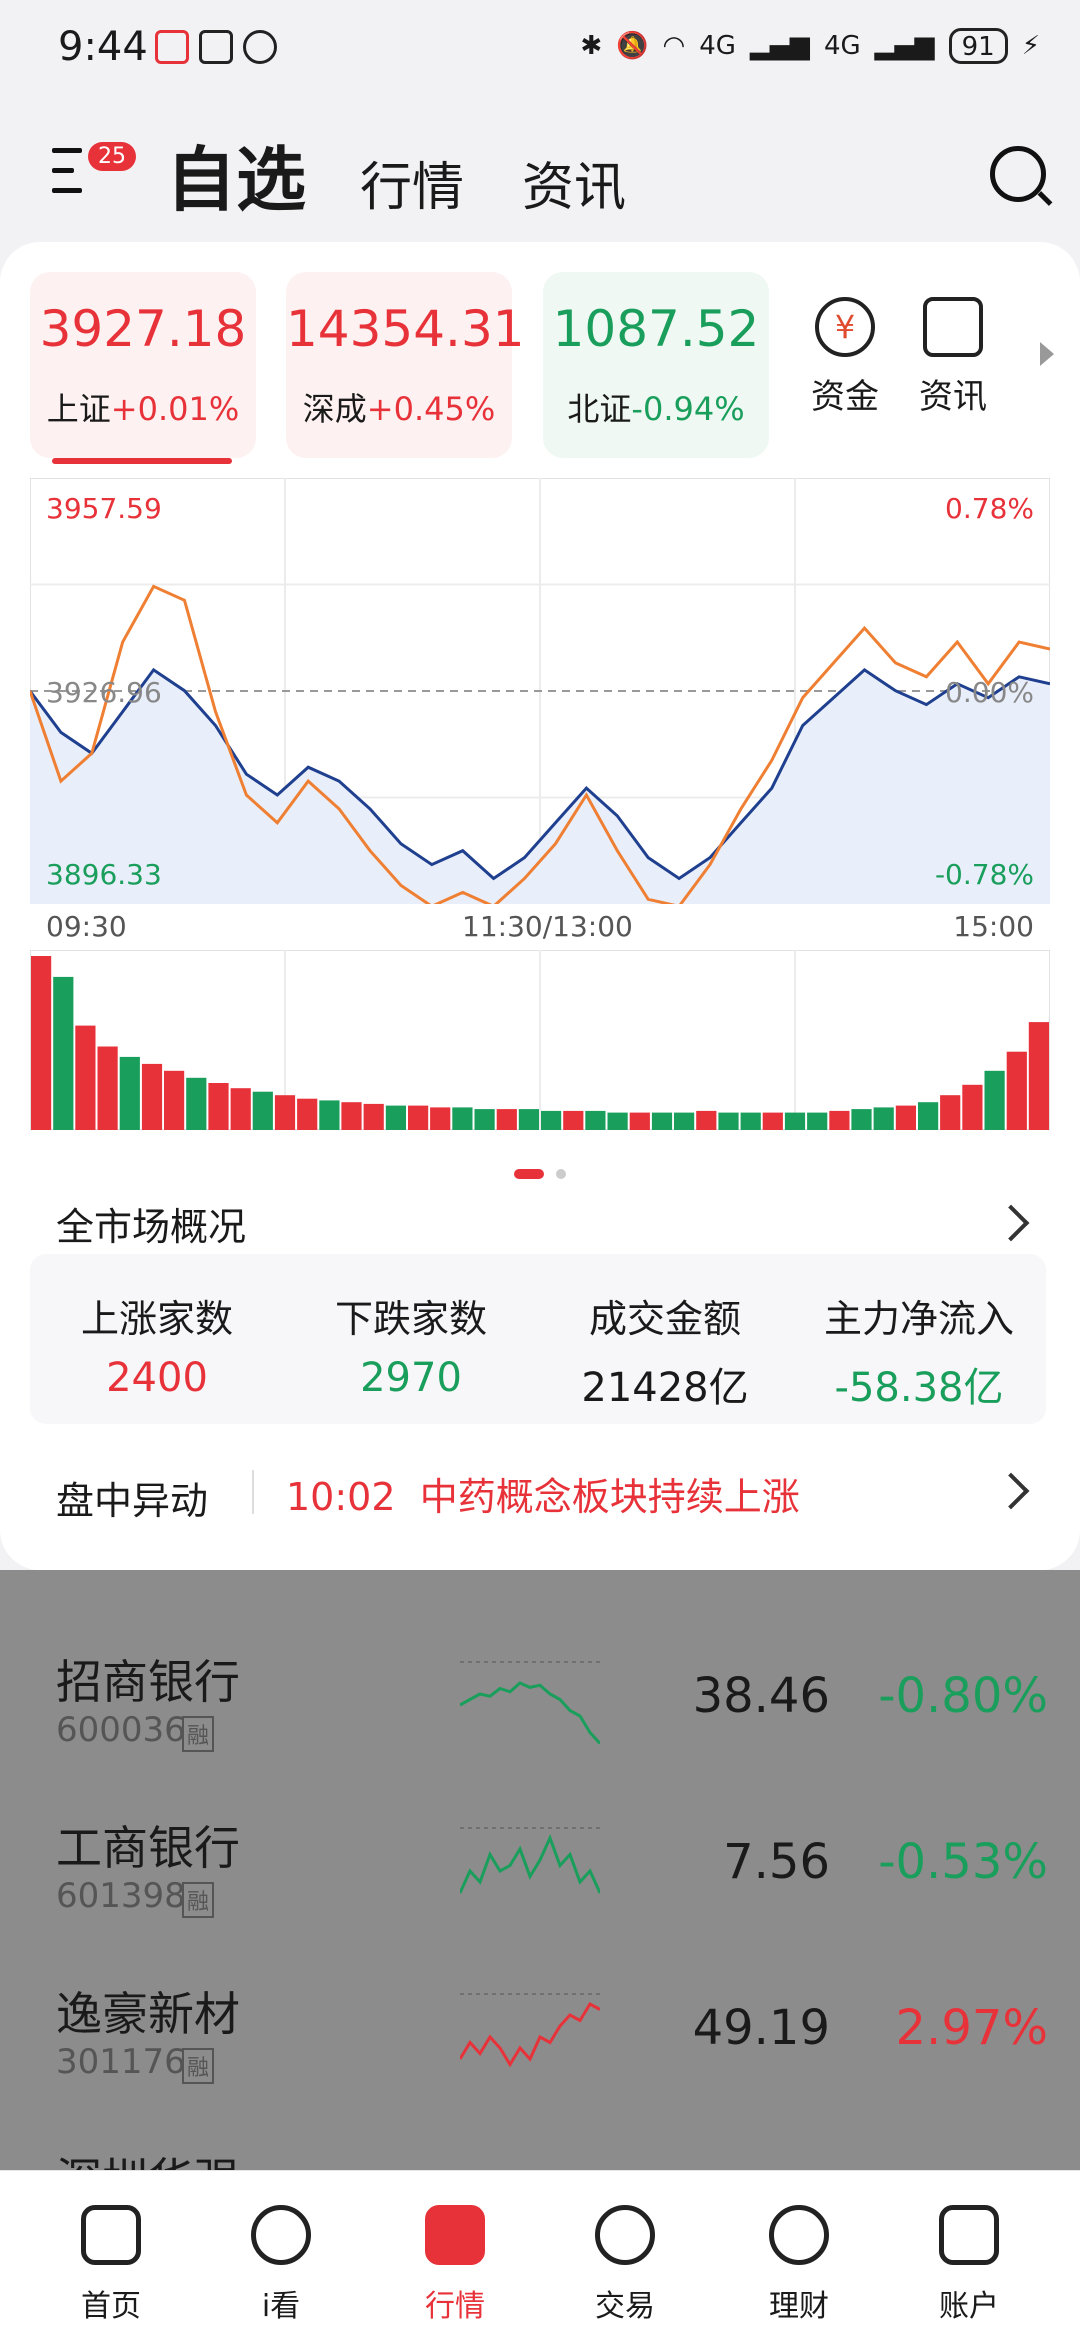  Describe the element at coordinates (674, 46) in the screenshot. I see `wifi-icon: ◠` at that location.